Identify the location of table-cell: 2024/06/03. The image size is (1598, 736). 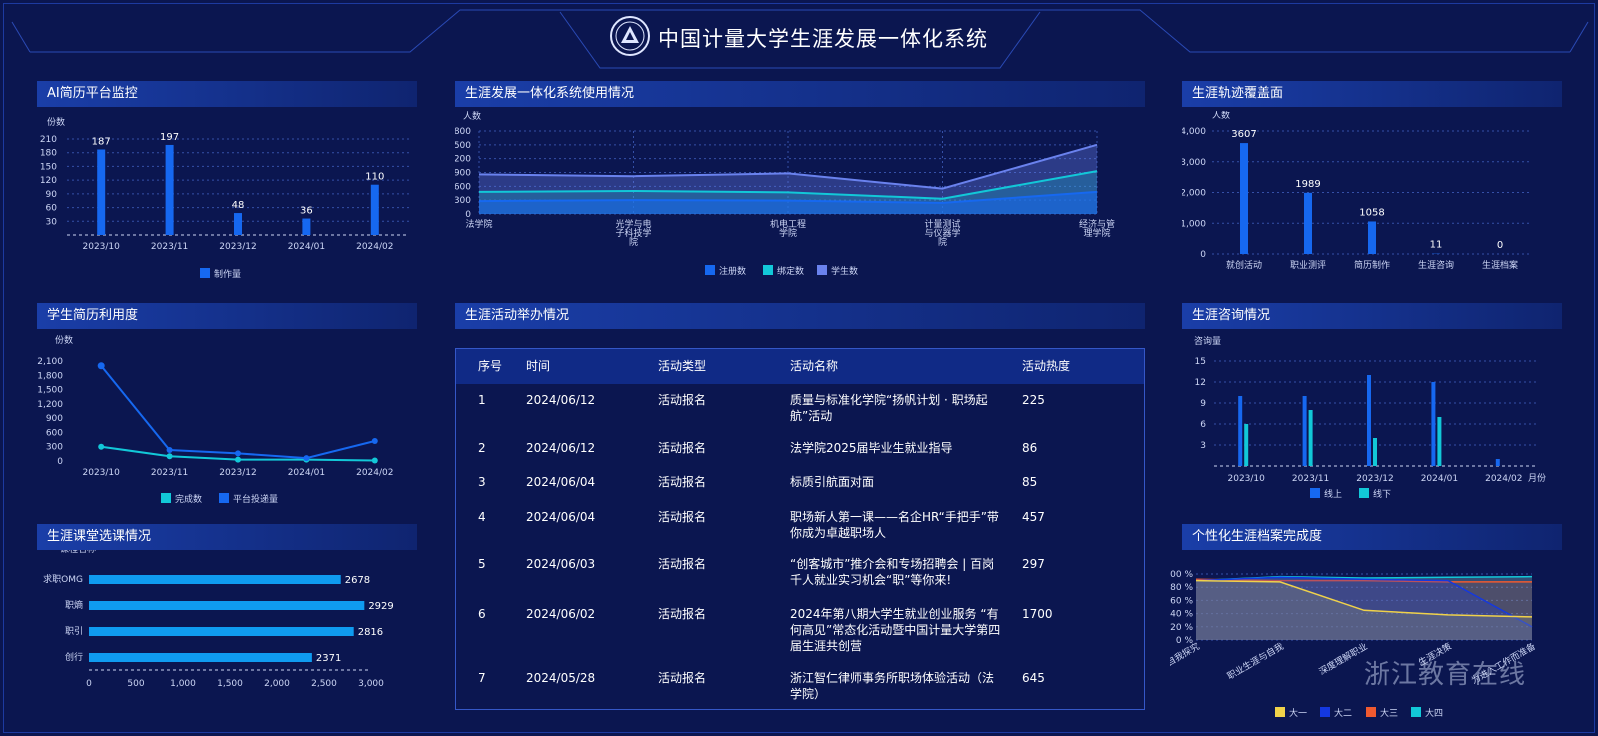
(561, 564).